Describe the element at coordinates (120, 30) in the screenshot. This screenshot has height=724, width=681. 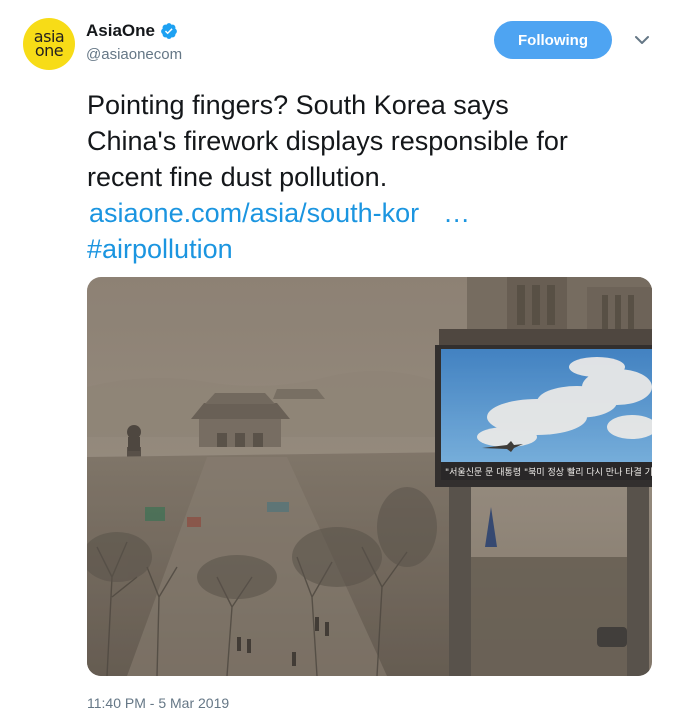
I see `author-name-text: AsiaOne` at that location.